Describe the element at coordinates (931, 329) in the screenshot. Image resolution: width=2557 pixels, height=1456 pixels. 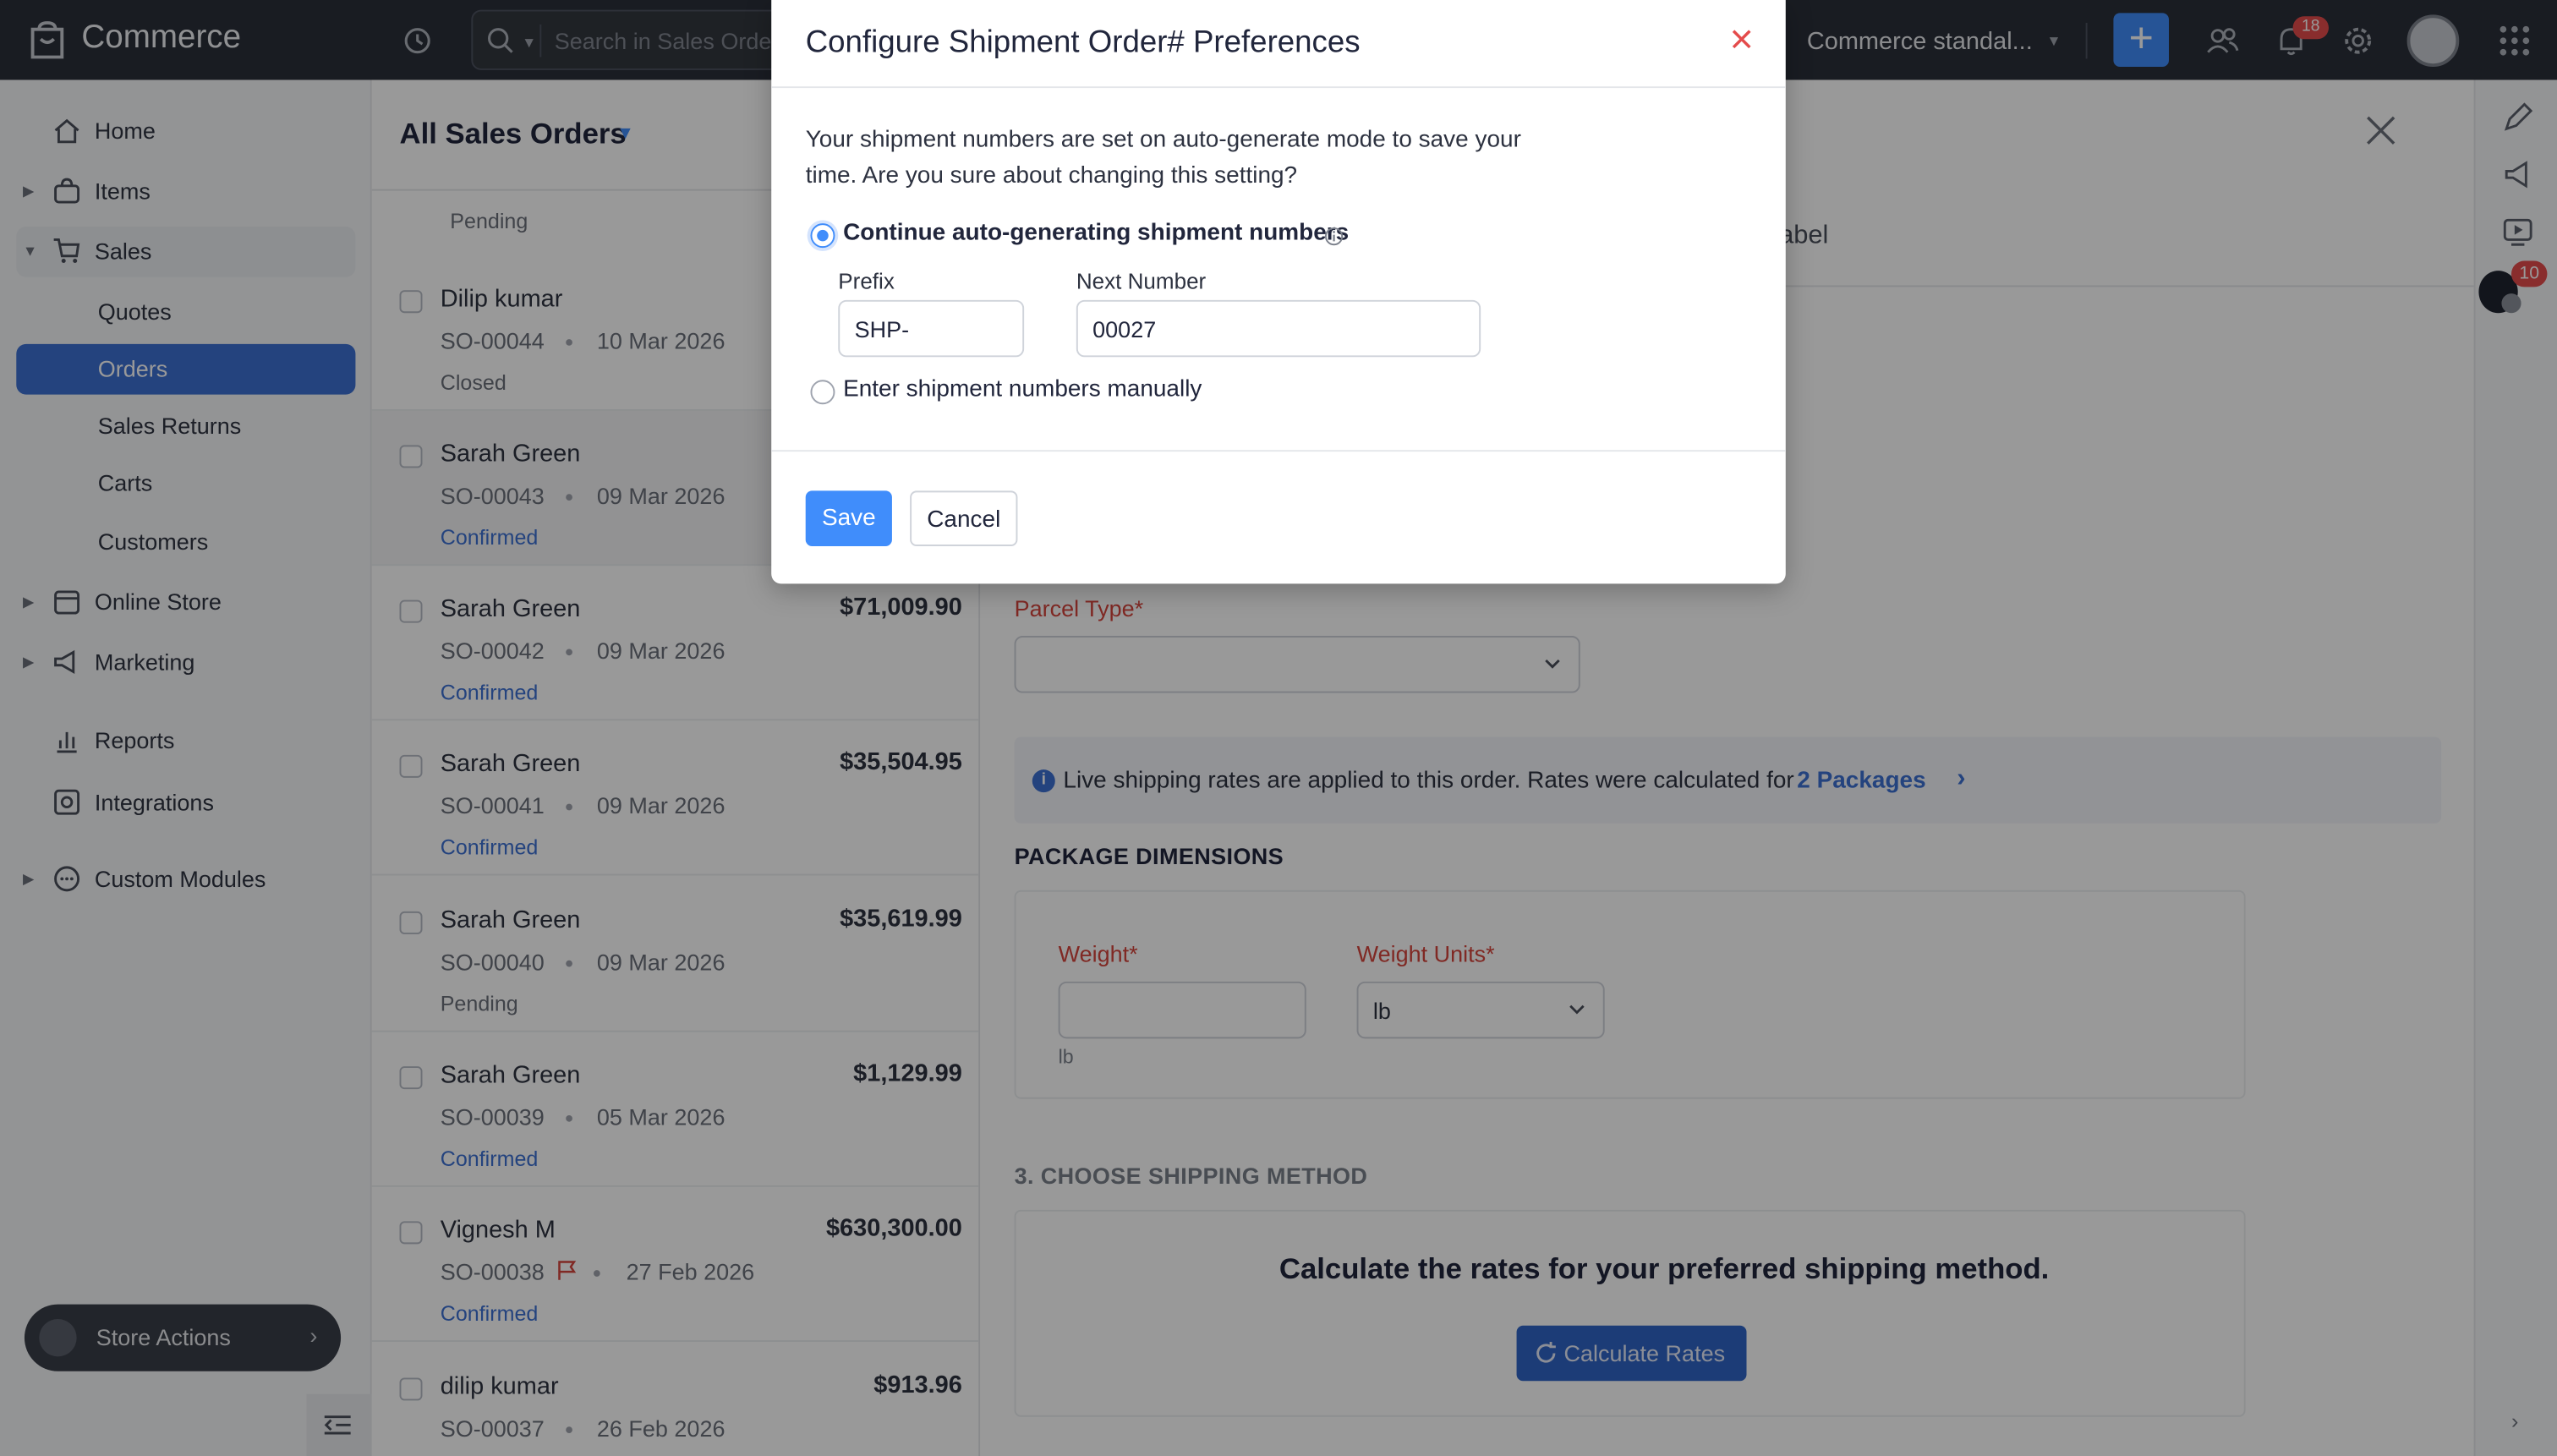
I see `prefix-input` at that location.